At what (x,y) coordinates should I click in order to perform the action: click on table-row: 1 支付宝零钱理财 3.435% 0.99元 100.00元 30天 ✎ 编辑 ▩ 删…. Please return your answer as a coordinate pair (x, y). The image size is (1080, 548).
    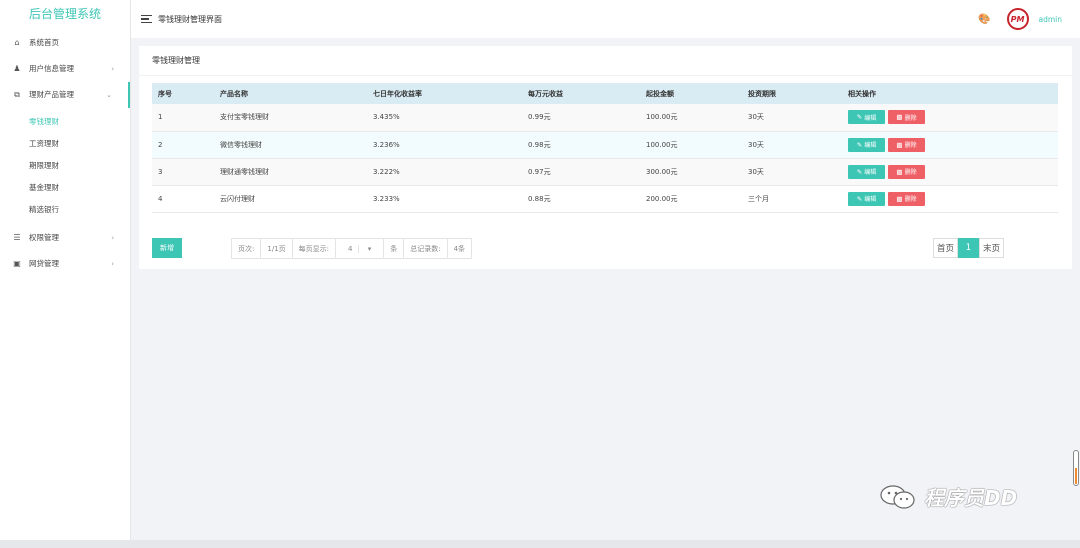
    Looking at the image, I should click on (605, 118).